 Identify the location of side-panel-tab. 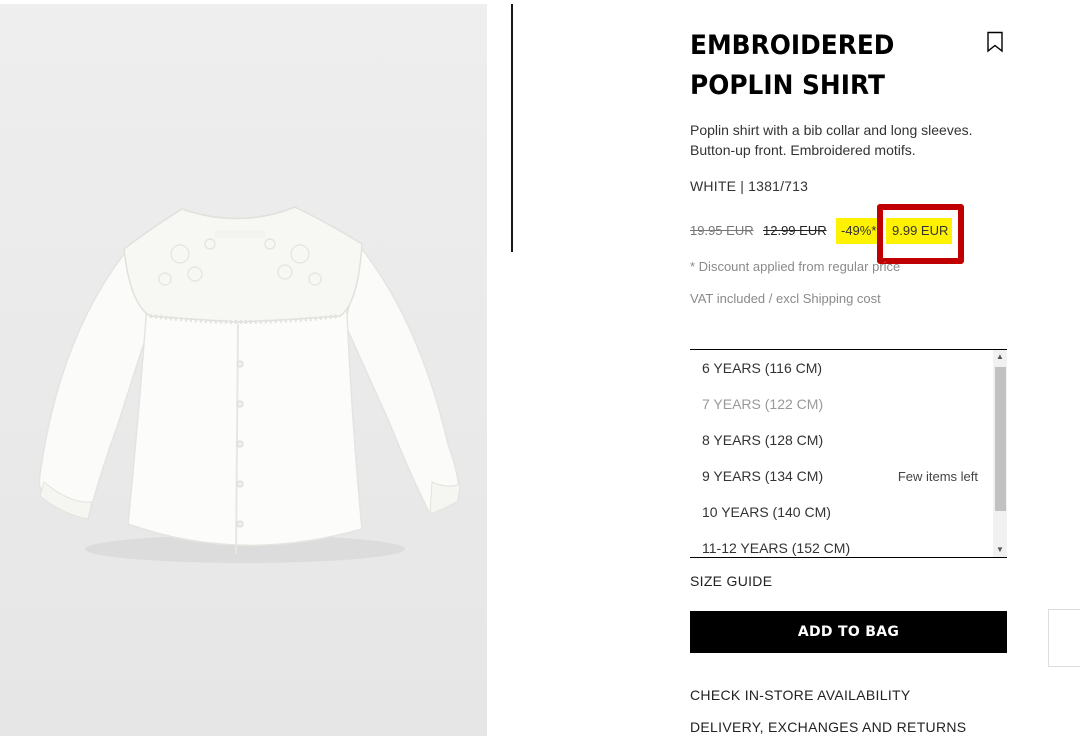
(1064, 638).